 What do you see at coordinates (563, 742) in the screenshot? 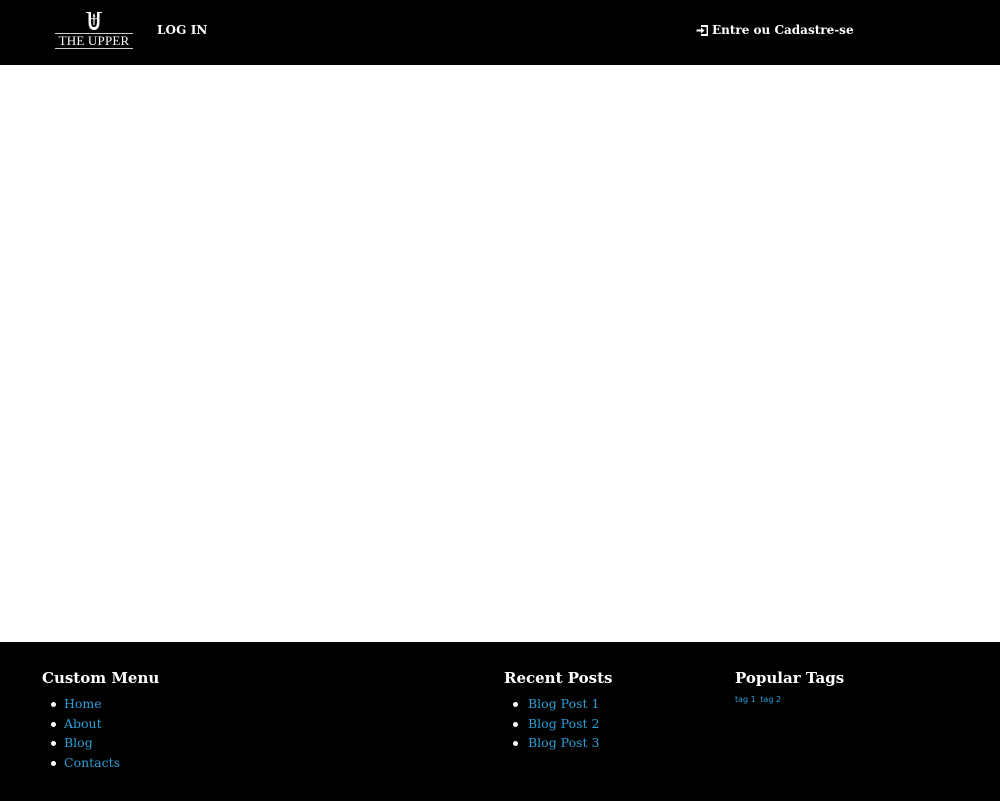
I see `post-link-3: Blog Post 3` at bounding box center [563, 742].